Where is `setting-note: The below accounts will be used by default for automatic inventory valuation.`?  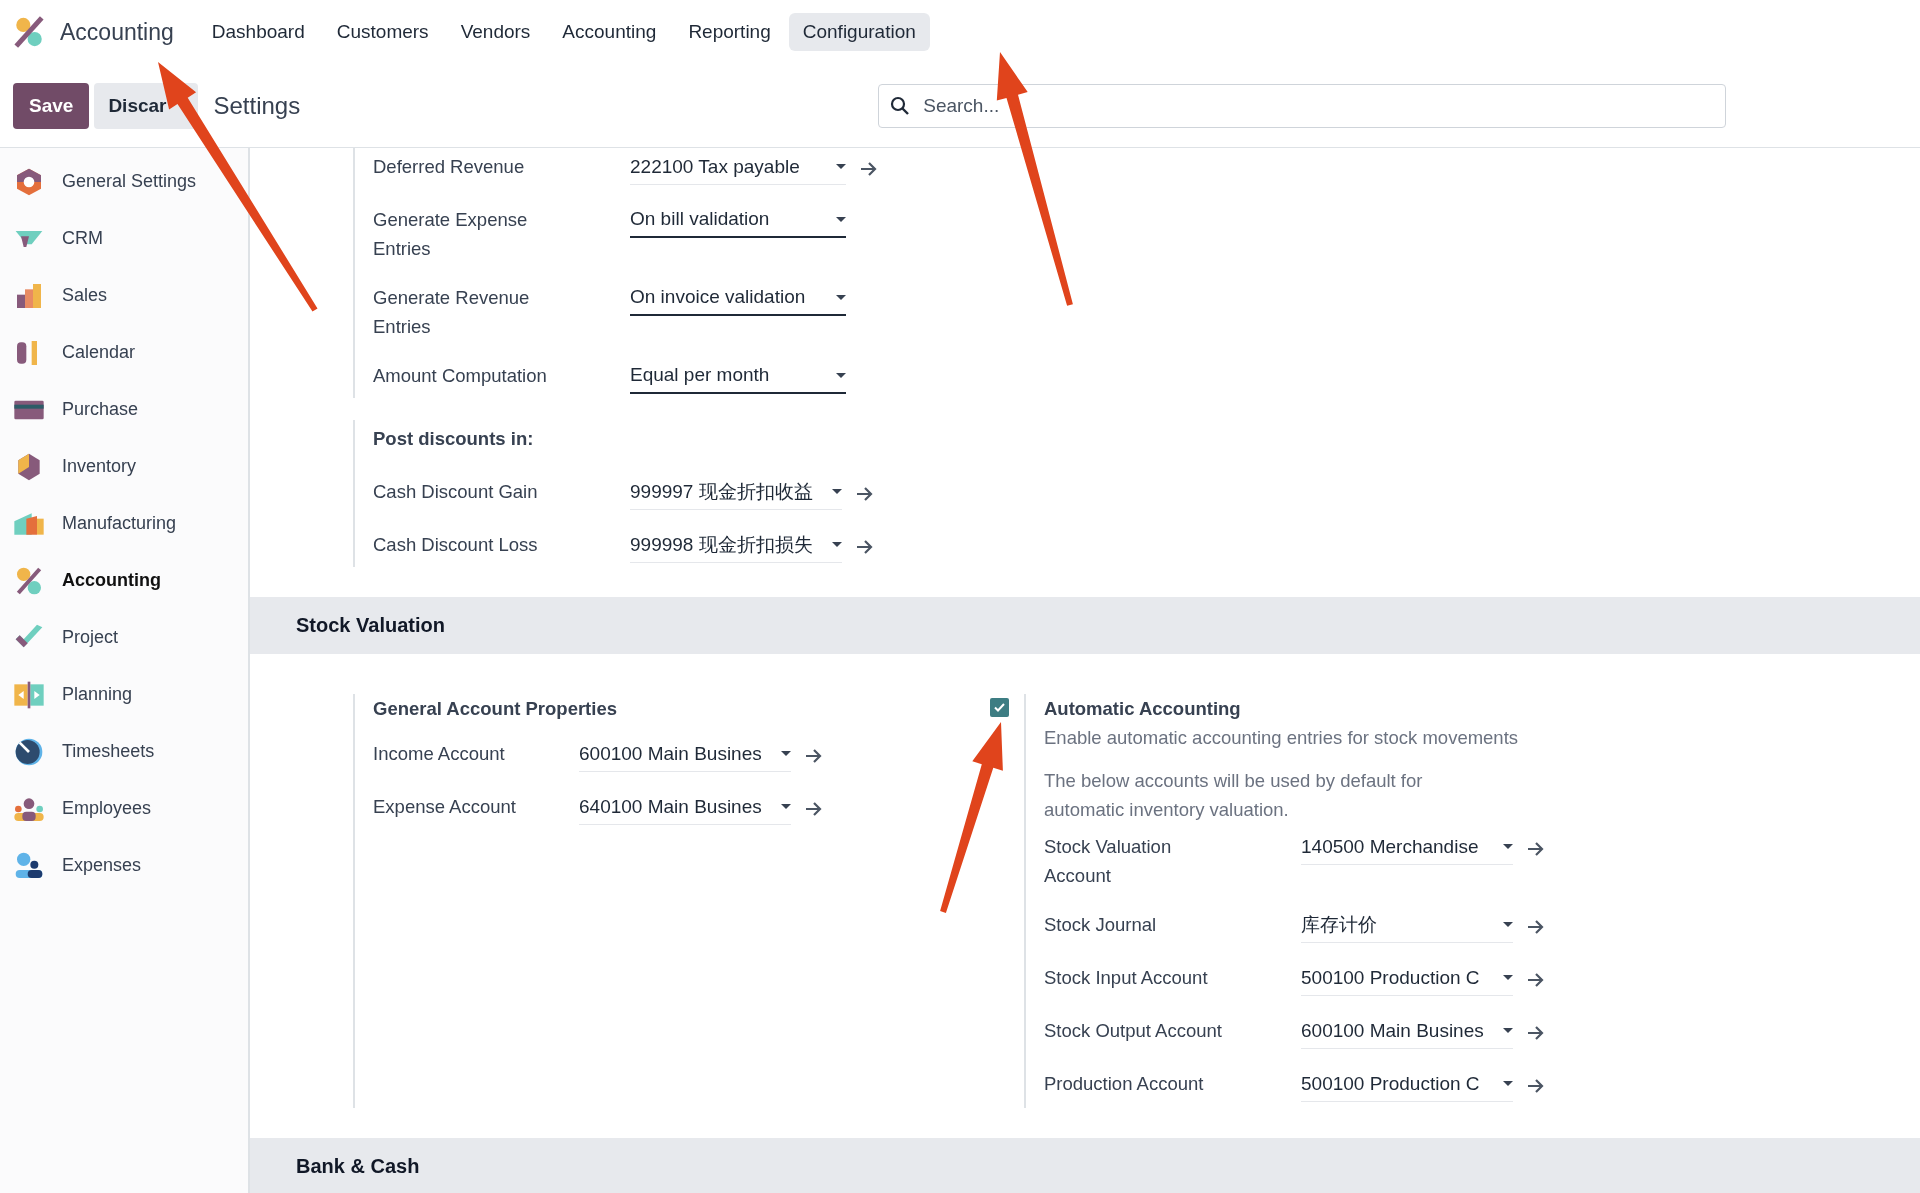 setting-note: The below accounts will be used by default for automatic inventory valuation. is located at coordinates (1234, 795).